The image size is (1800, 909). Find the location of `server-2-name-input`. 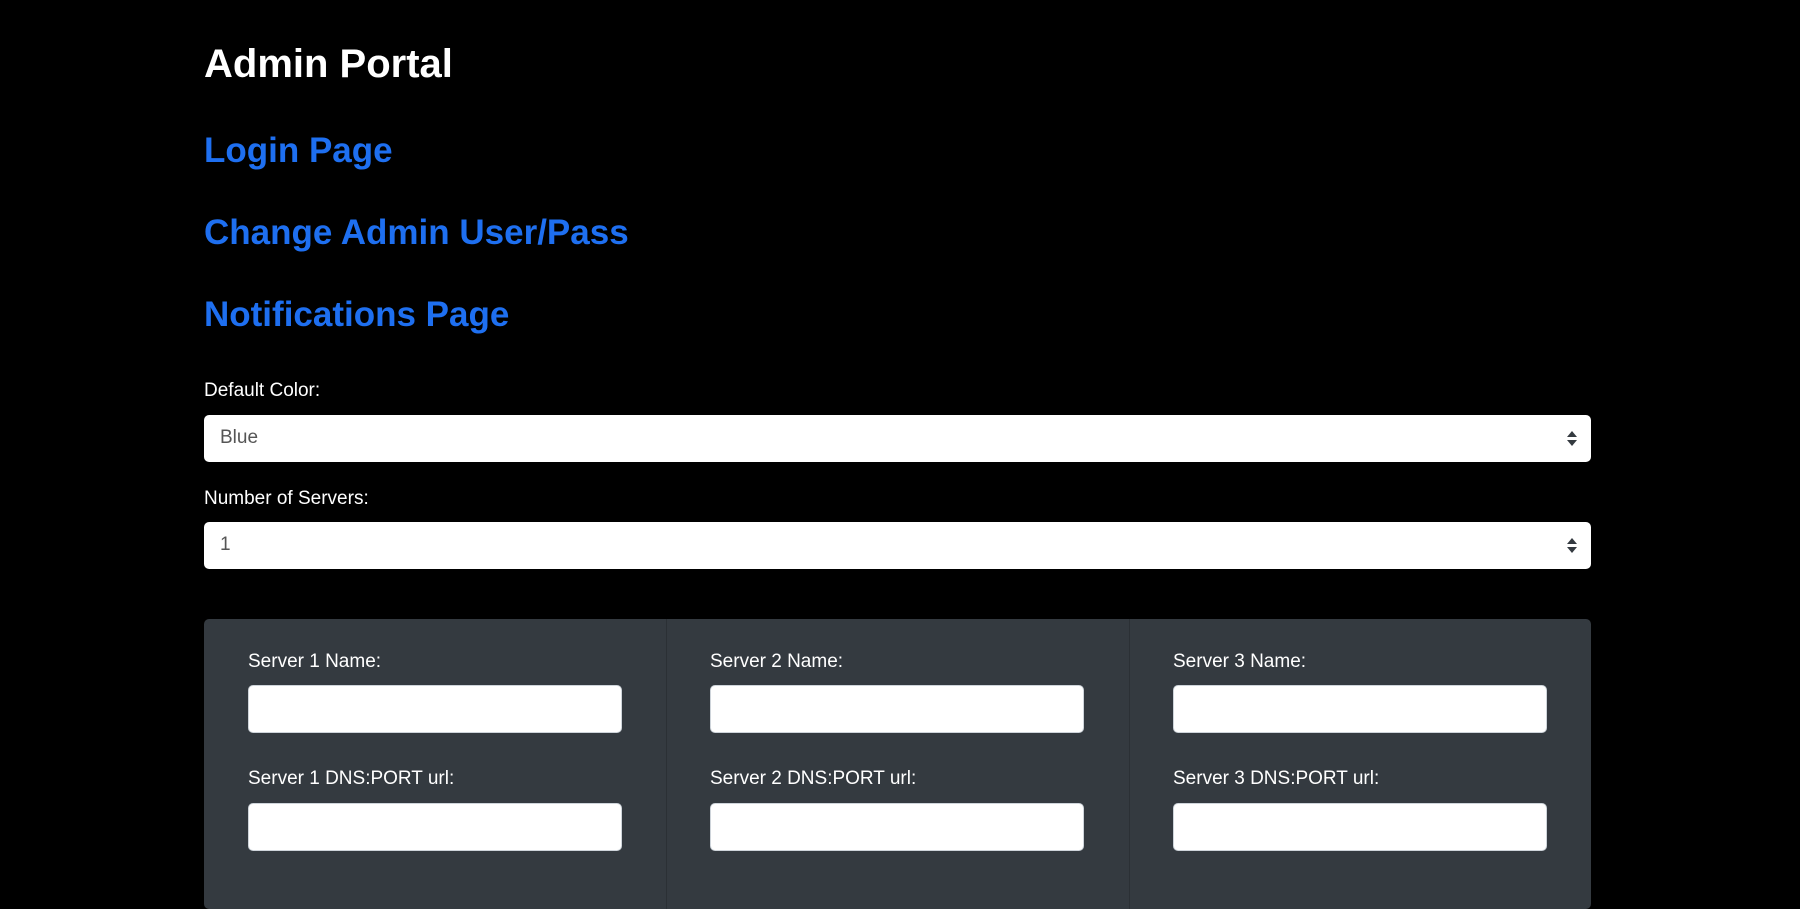

server-2-name-input is located at coordinates (897, 709).